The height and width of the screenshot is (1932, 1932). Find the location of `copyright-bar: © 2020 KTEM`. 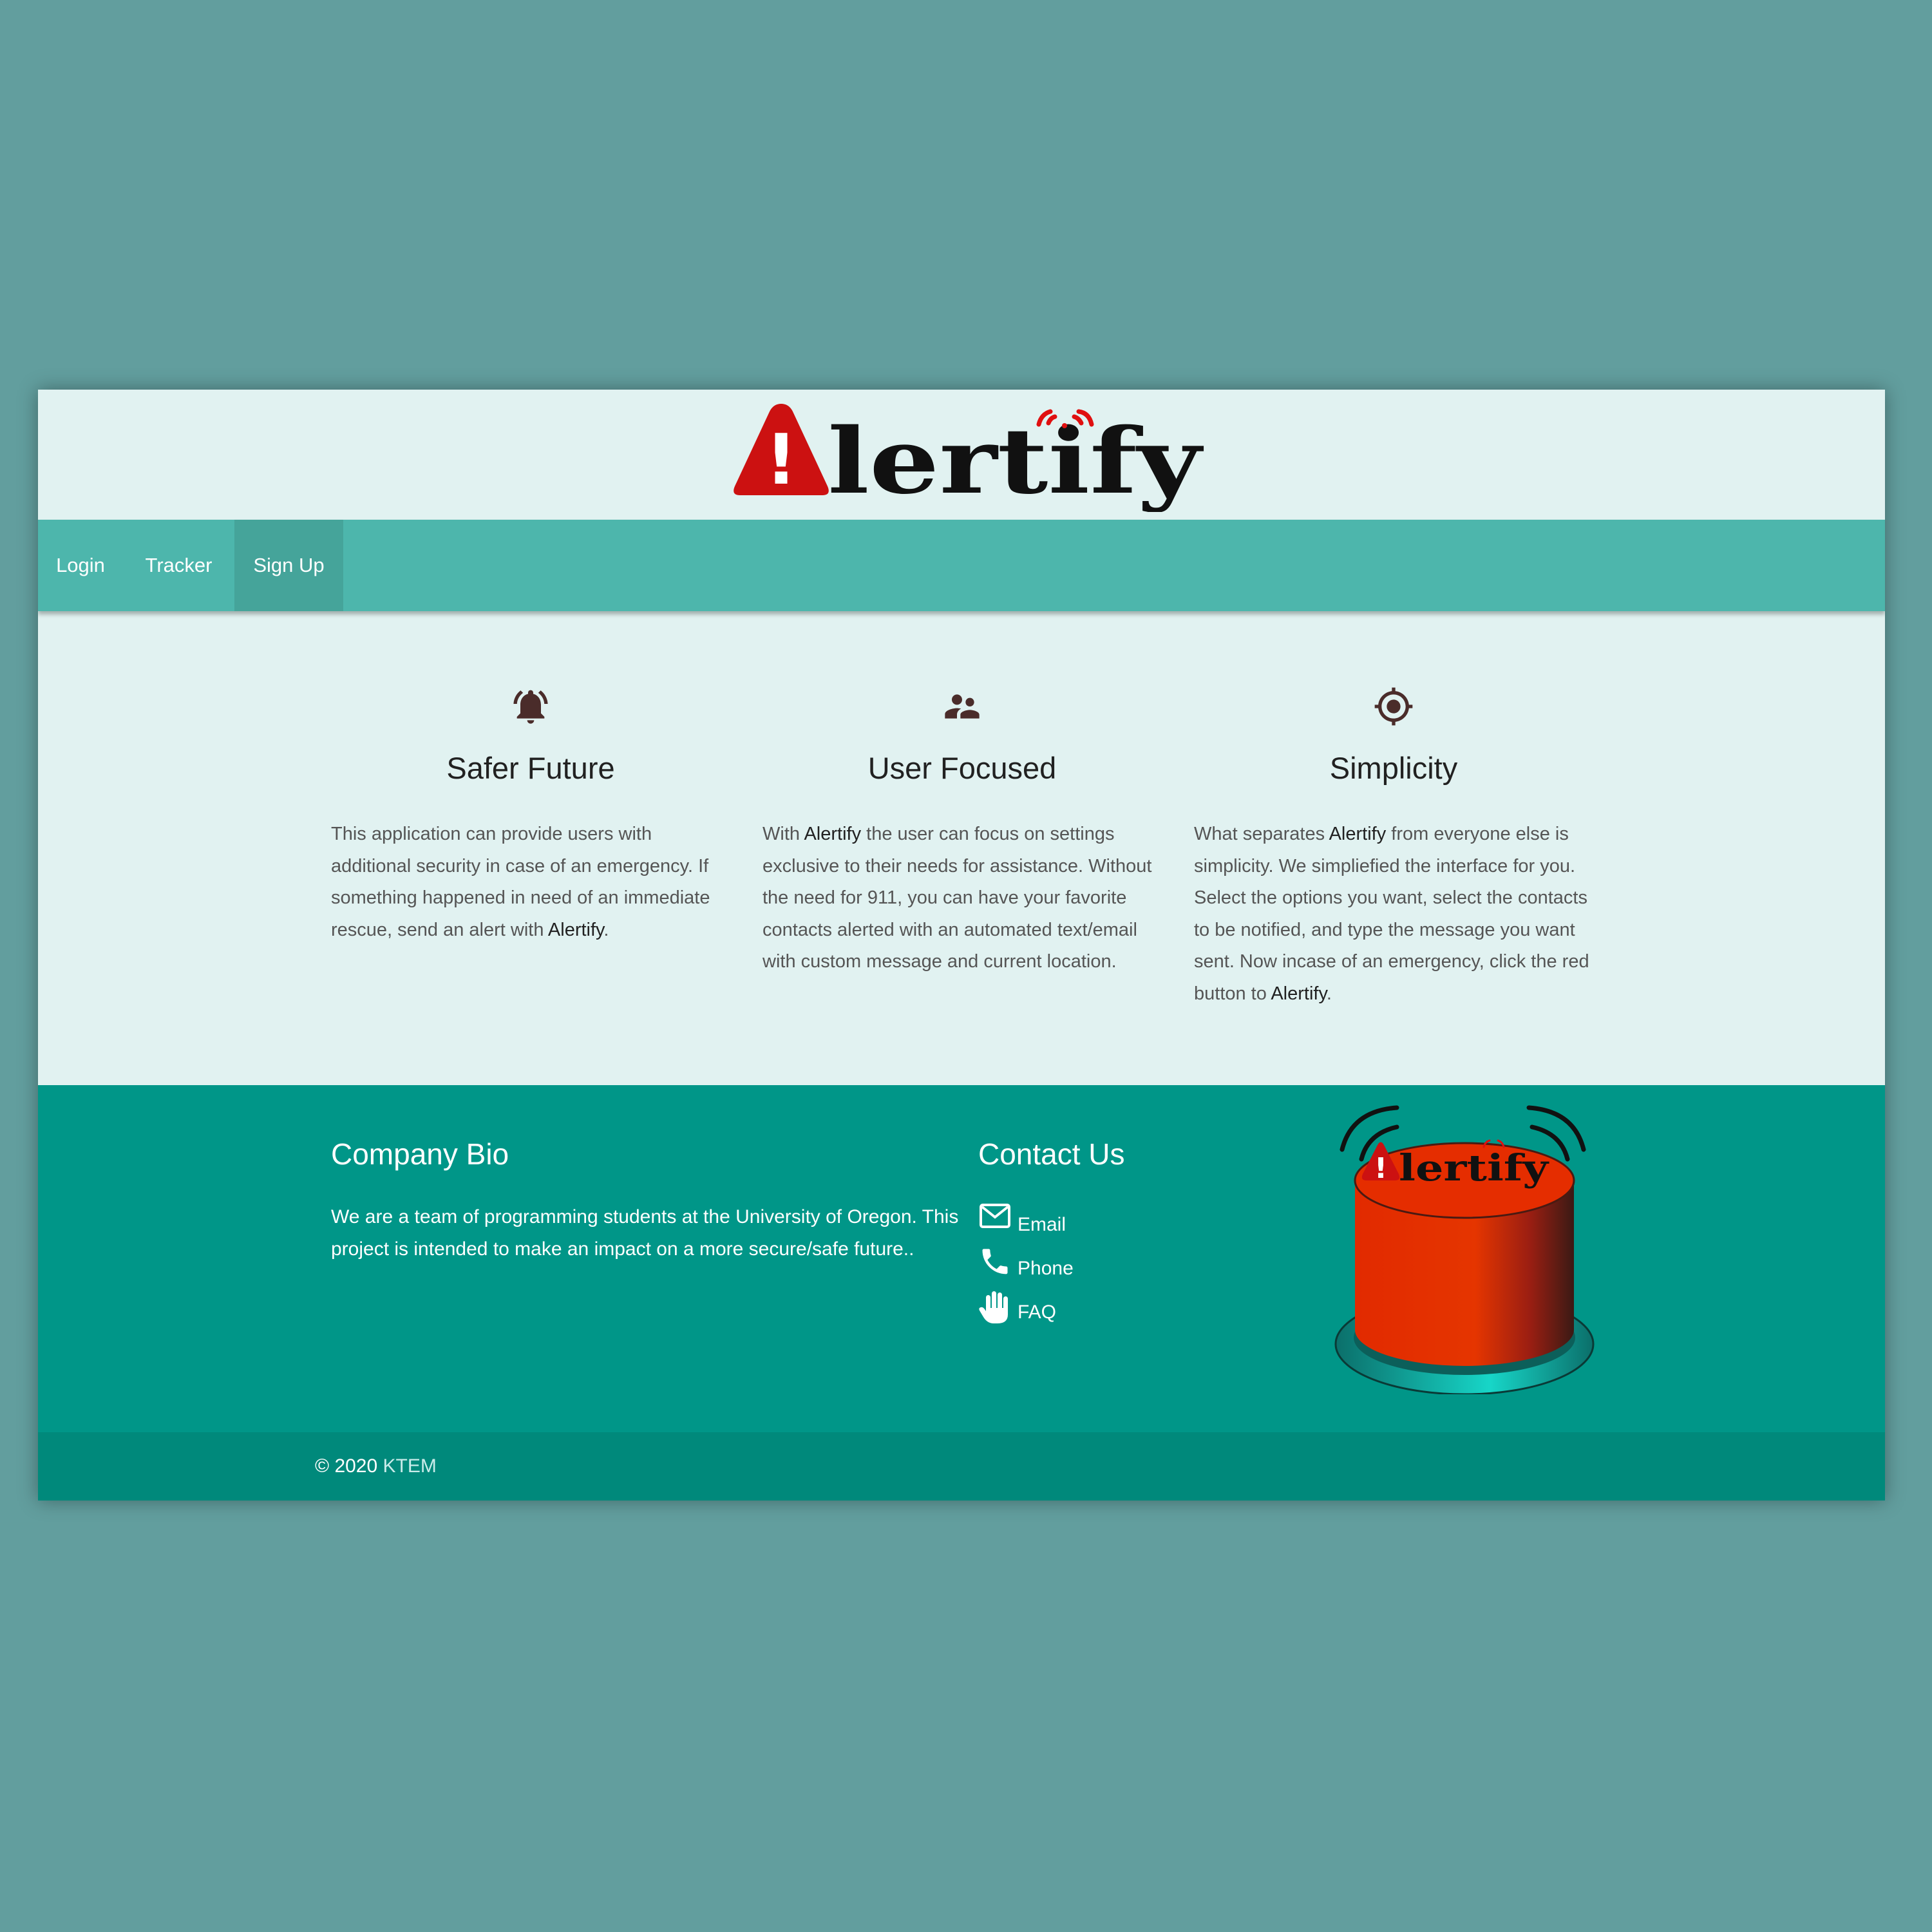

copyright-bar: © 2020 KTEM is located at coordinates (962, 1467).